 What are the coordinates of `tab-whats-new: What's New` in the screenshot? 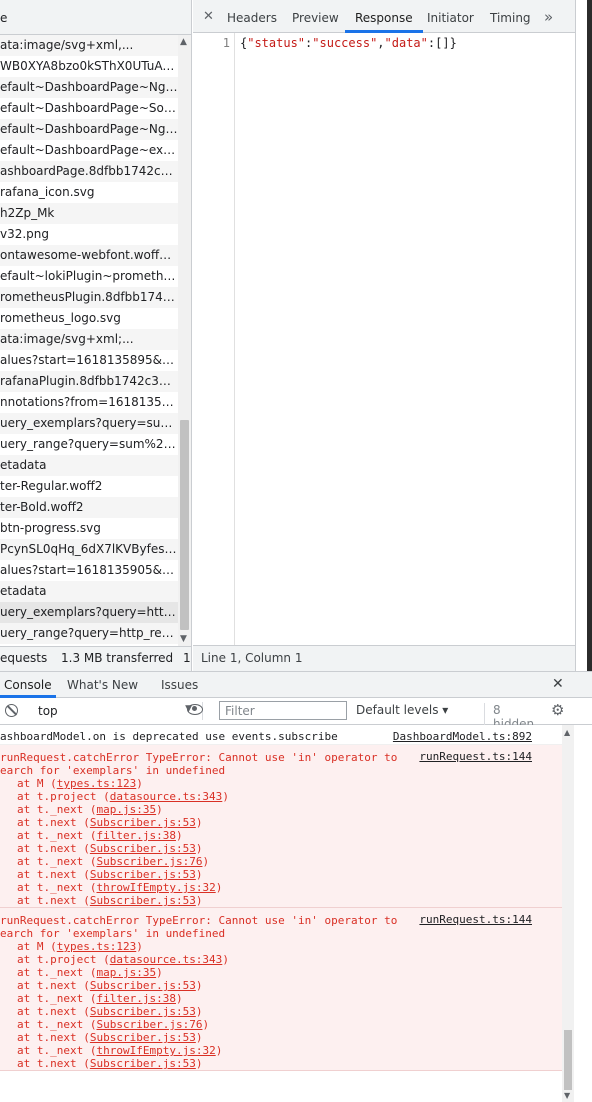 It's located at (102, 685).